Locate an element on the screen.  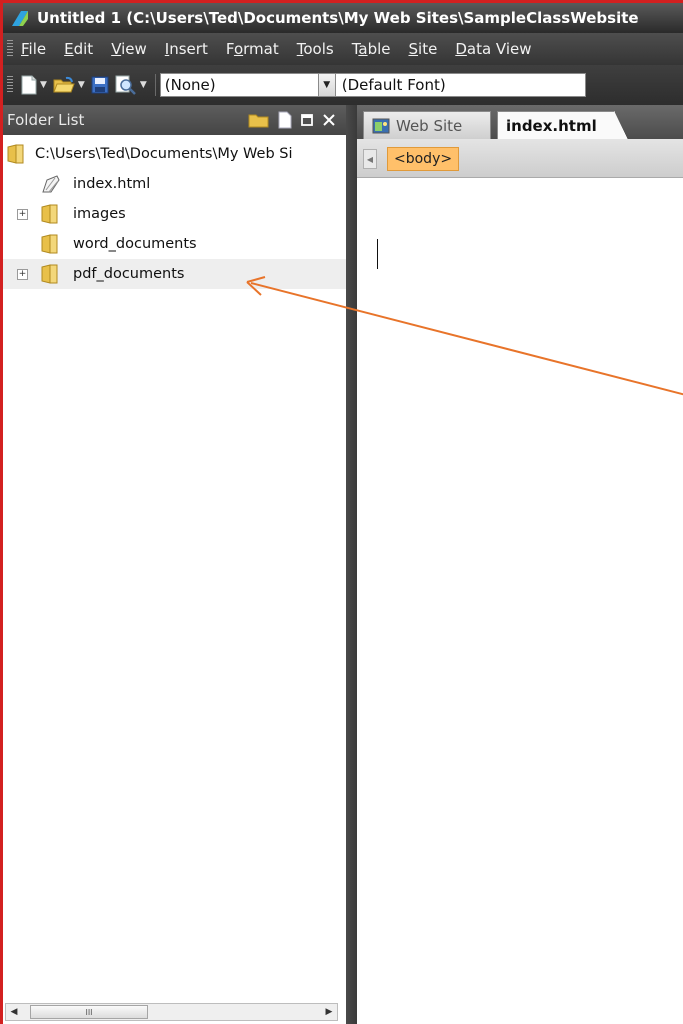
app-icon is located at coordinates (20, 18).